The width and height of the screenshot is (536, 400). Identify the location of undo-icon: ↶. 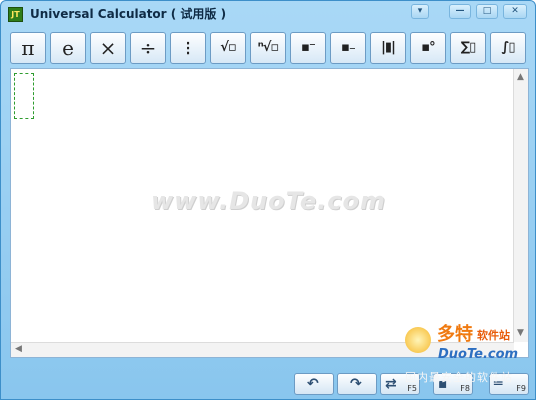
(313, 384).